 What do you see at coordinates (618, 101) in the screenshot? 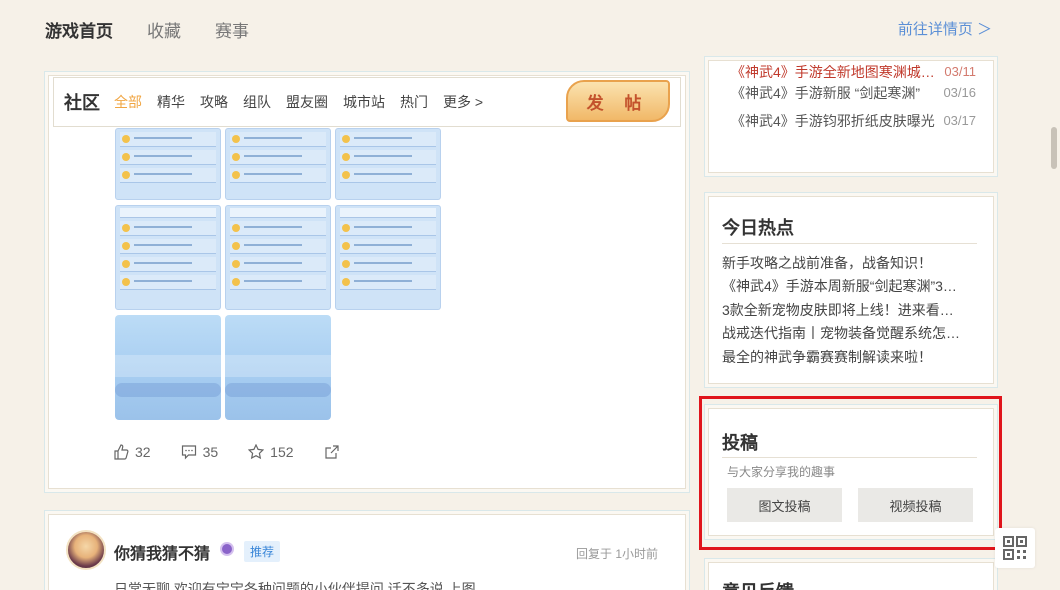
I see `post-button: 发 帖` at bounding box center [618, 101].